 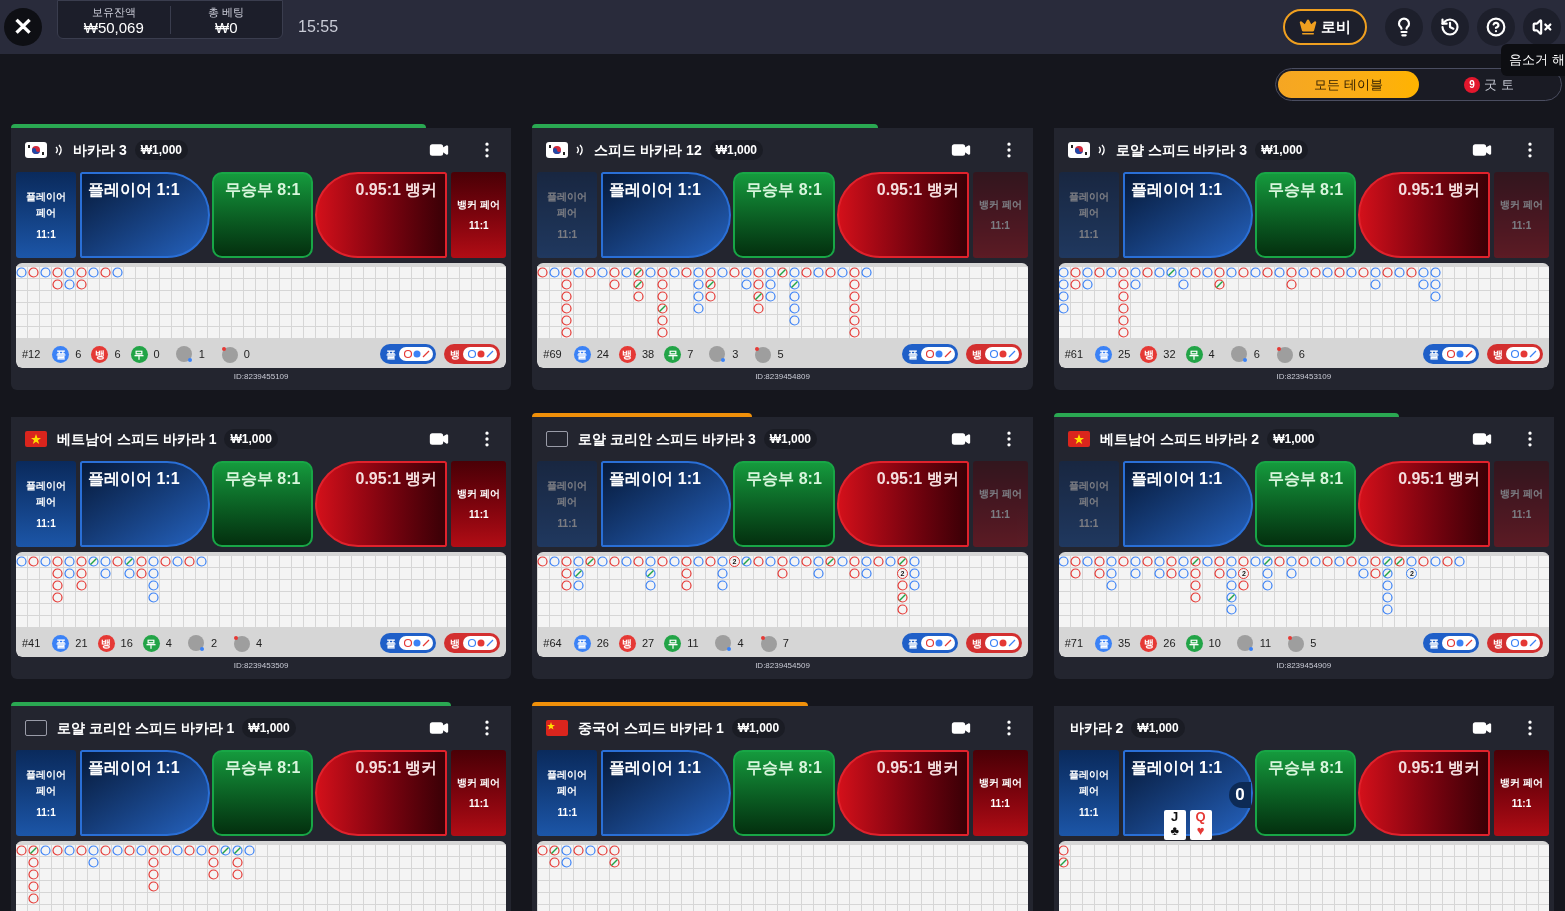 What do you see at coordinates (1542, 27) in the screenshot?
I see `mute-button` at bounding box center [1542, 27].